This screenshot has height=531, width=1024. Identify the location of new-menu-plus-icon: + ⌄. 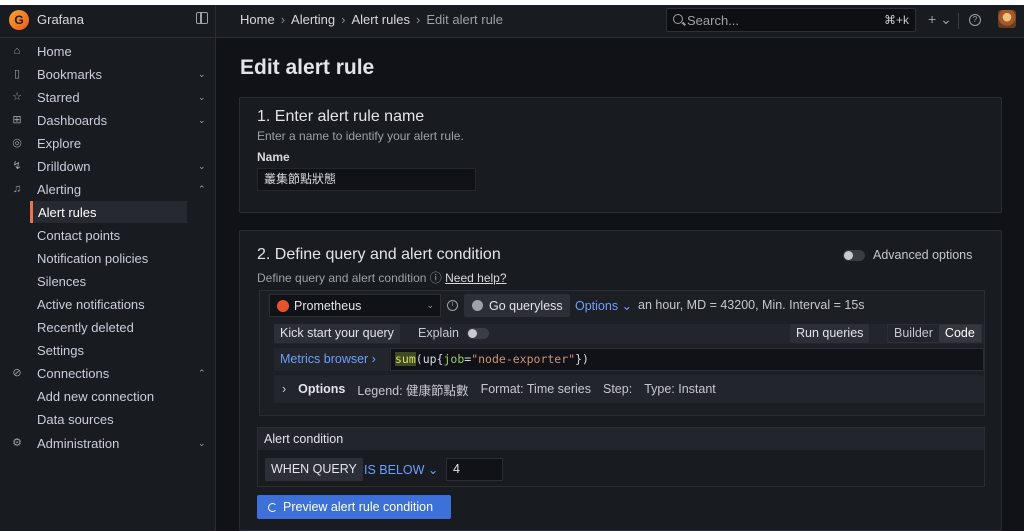
(940, 19).